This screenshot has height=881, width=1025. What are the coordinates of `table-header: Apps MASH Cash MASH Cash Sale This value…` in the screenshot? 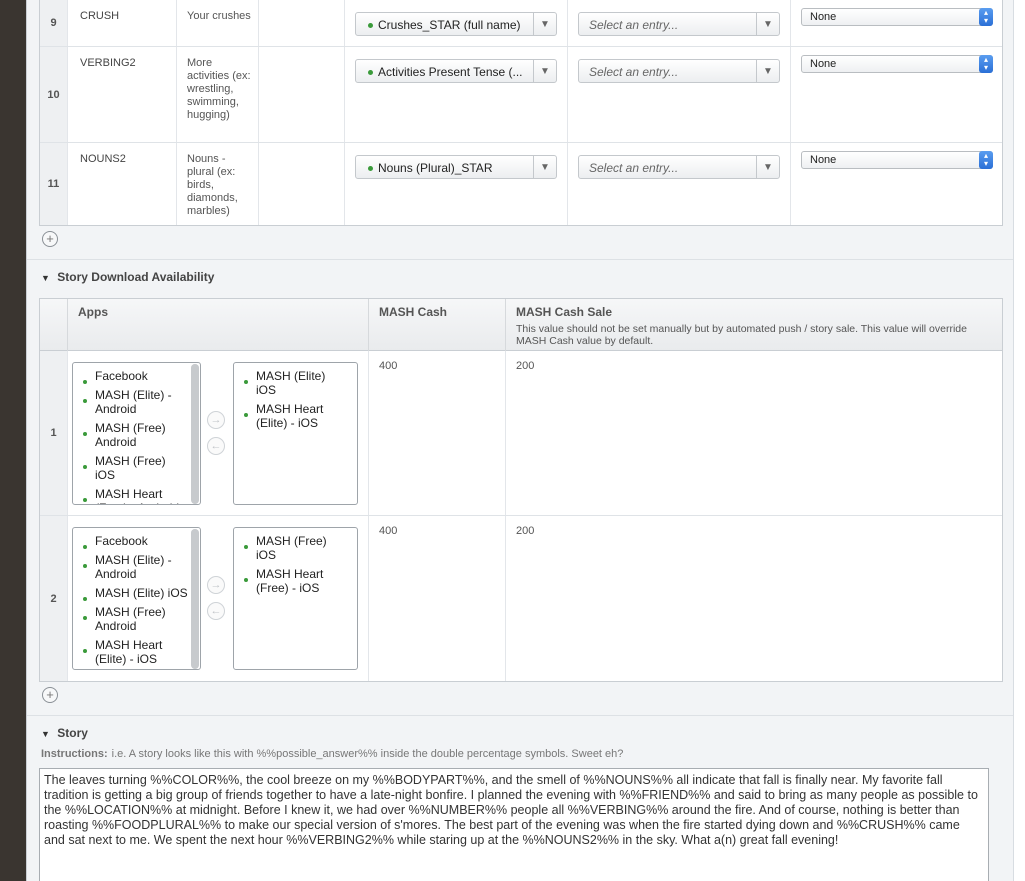 It's located at (521, 325).